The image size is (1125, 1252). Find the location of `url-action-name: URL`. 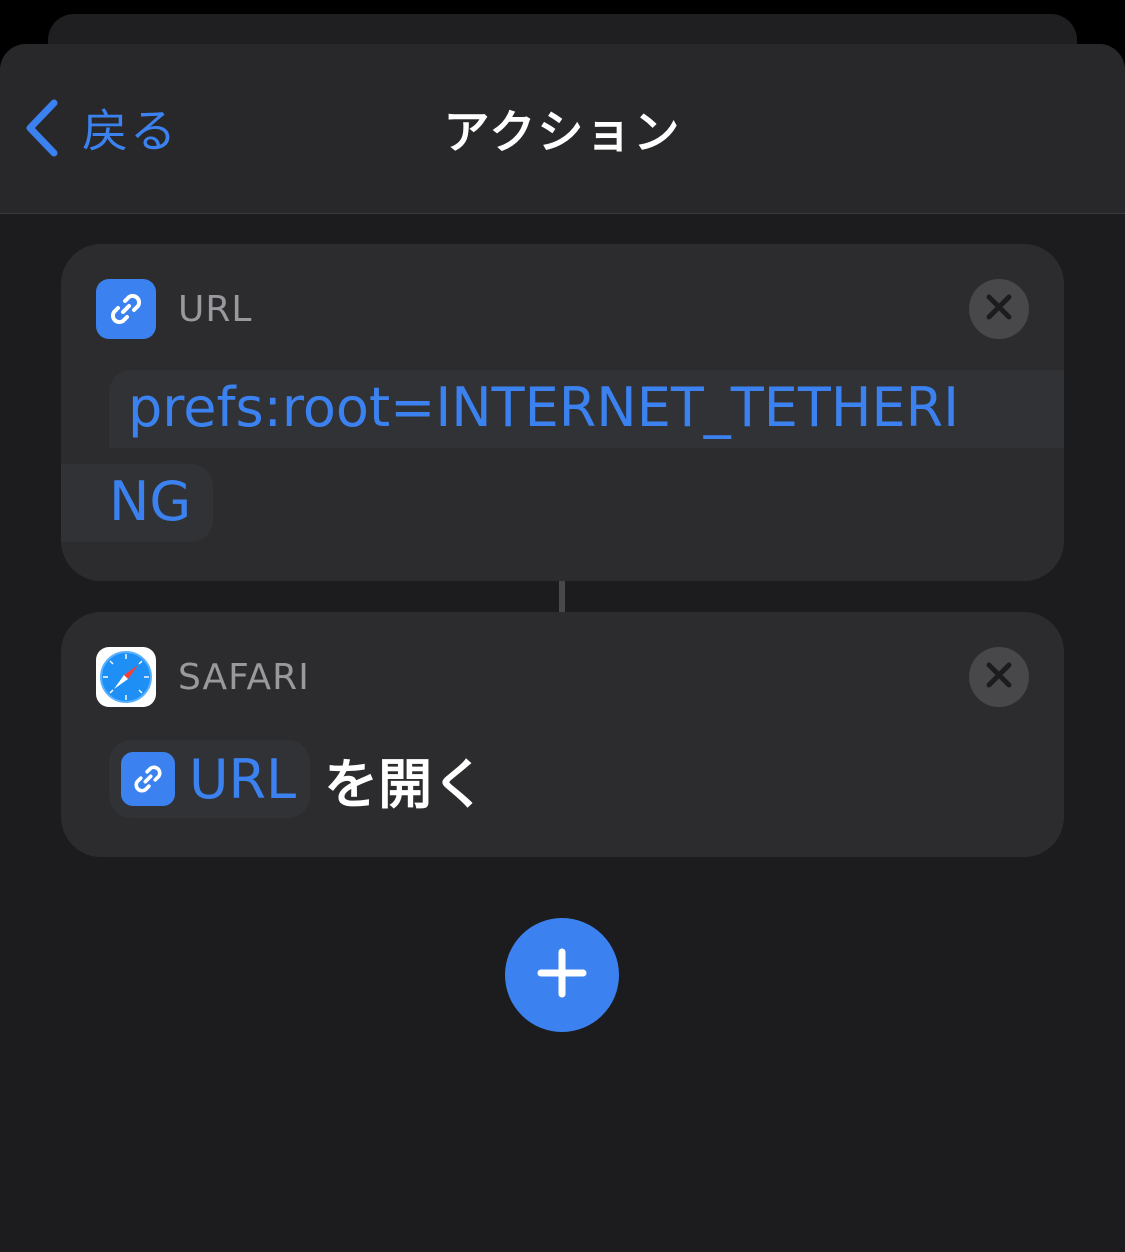

url-action-name: URL is located at coordinates (215, 309).